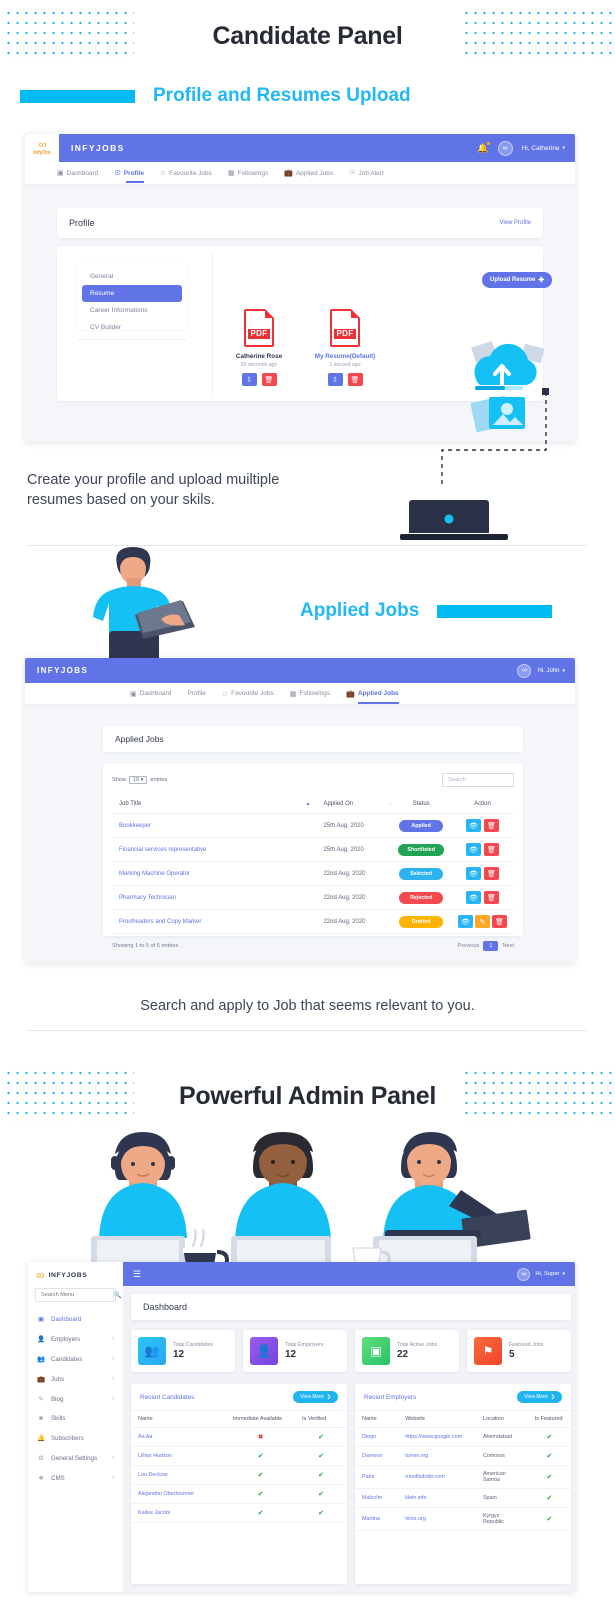  What do you see at coordinates (214, 804) in the screenshot?
I see `col-job-title: Job Title ▲` at bounding box center [214, 804].